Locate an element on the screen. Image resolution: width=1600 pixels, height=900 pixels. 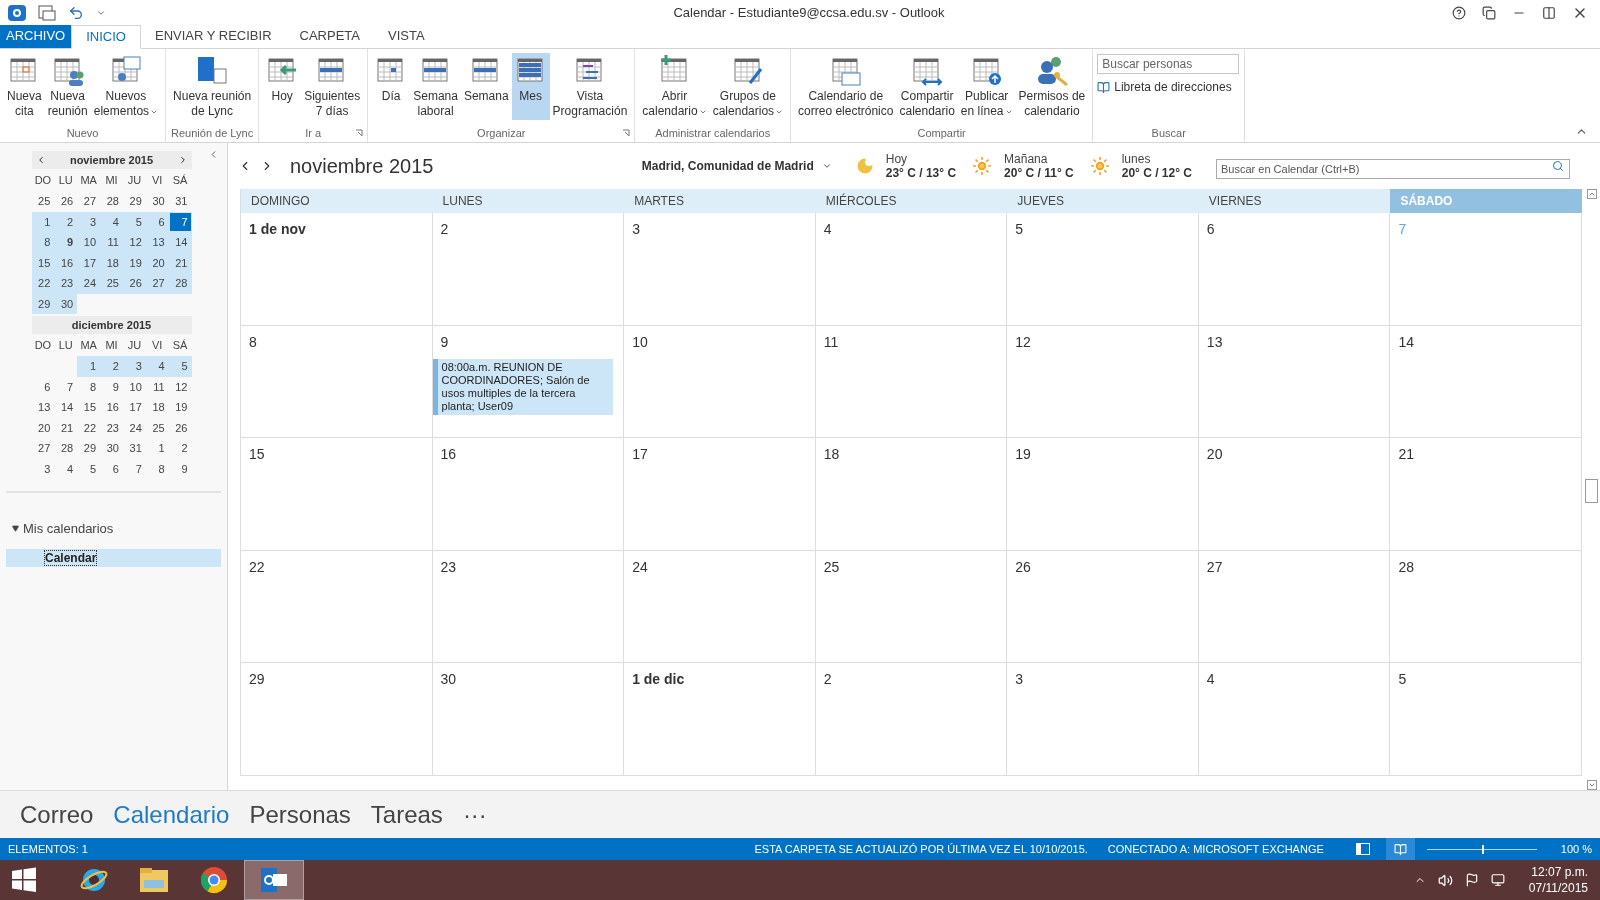
chrome-icon is located at coordinates (214, 880).